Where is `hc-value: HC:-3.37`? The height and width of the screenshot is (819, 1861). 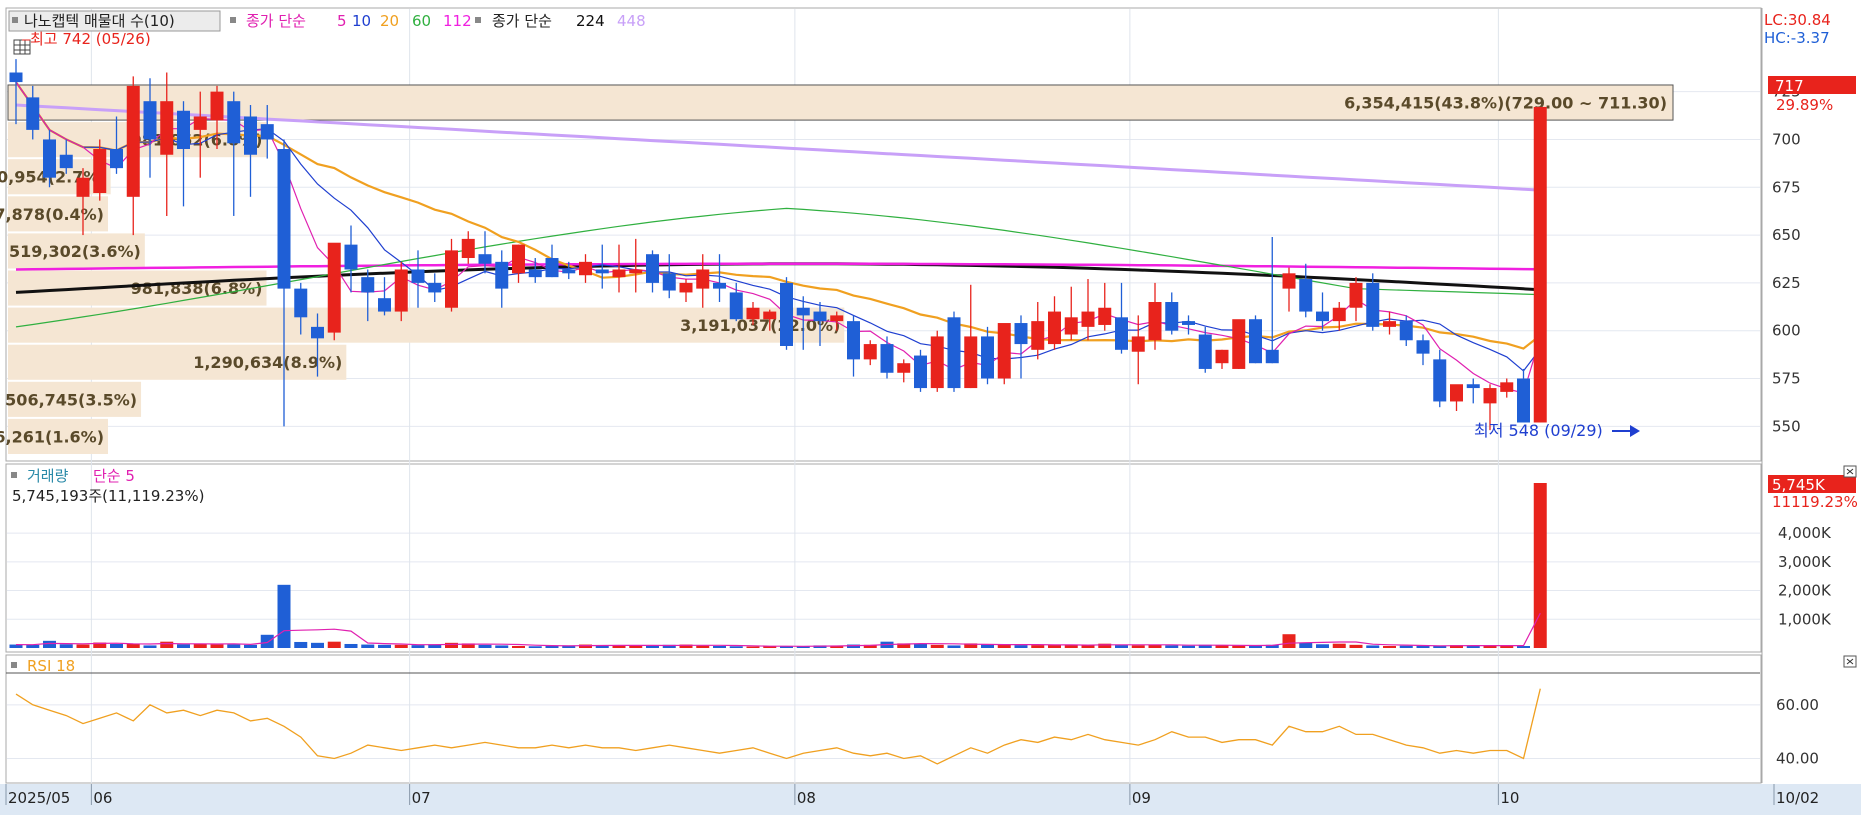 hc-value: HC:-3.37 is located at coordinates (1797, 38).